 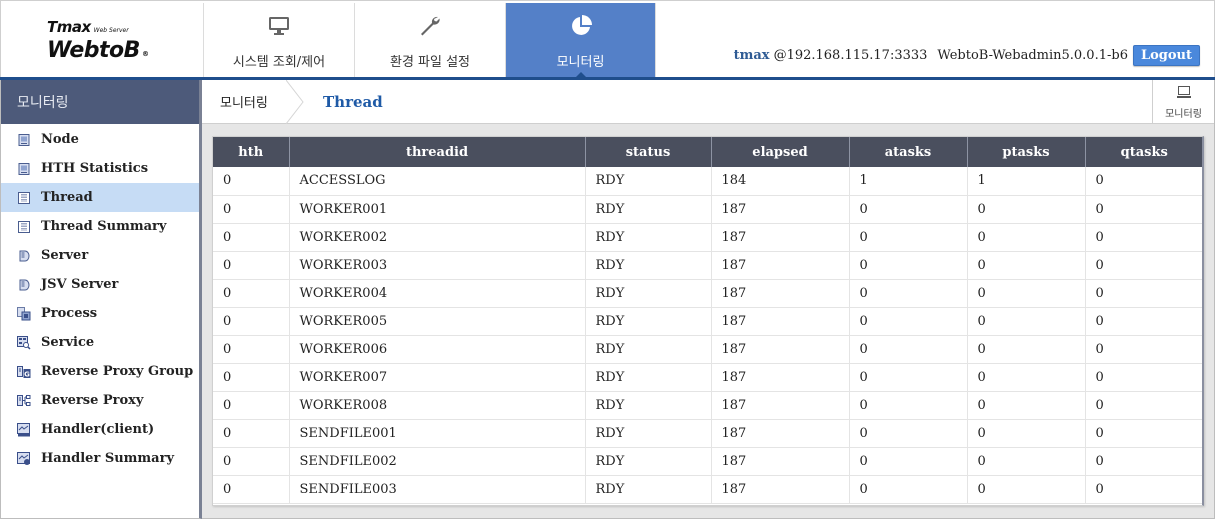 I want to click on table-row: 0 WORKER007 RDY 187 0 0 0, so click(x=707, y=377).